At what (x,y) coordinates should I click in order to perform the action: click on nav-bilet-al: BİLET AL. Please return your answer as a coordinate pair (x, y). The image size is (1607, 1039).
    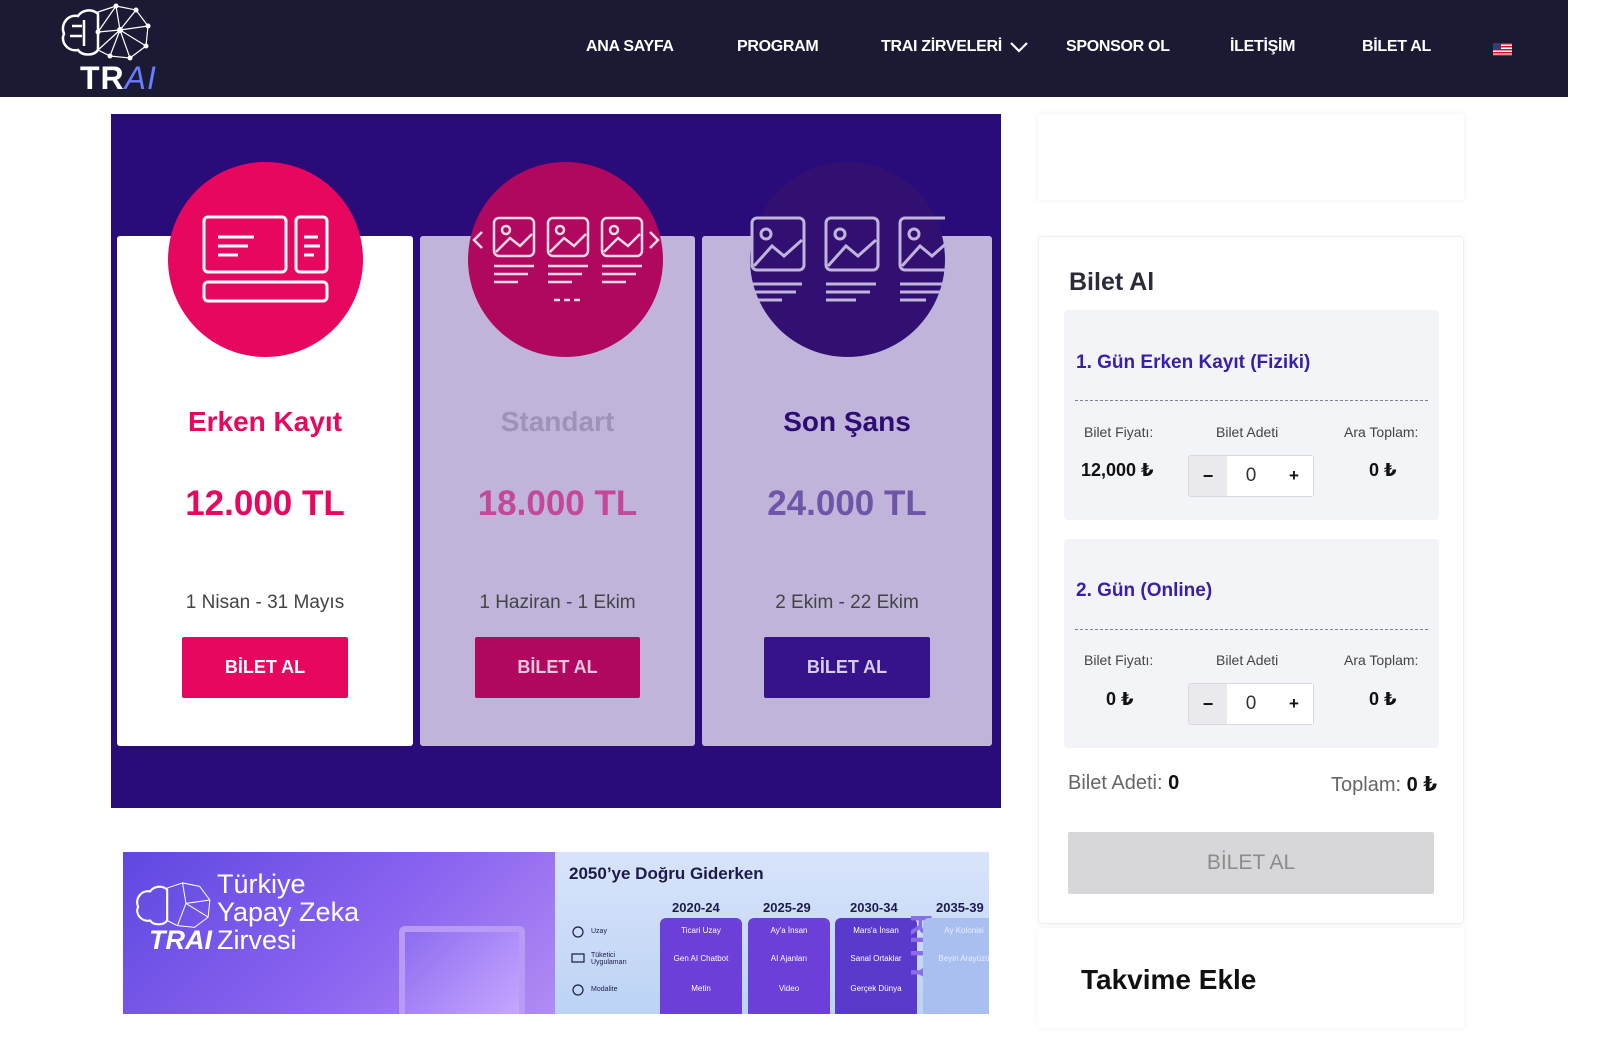
    Looking at the image, I should click on (1396, 47).